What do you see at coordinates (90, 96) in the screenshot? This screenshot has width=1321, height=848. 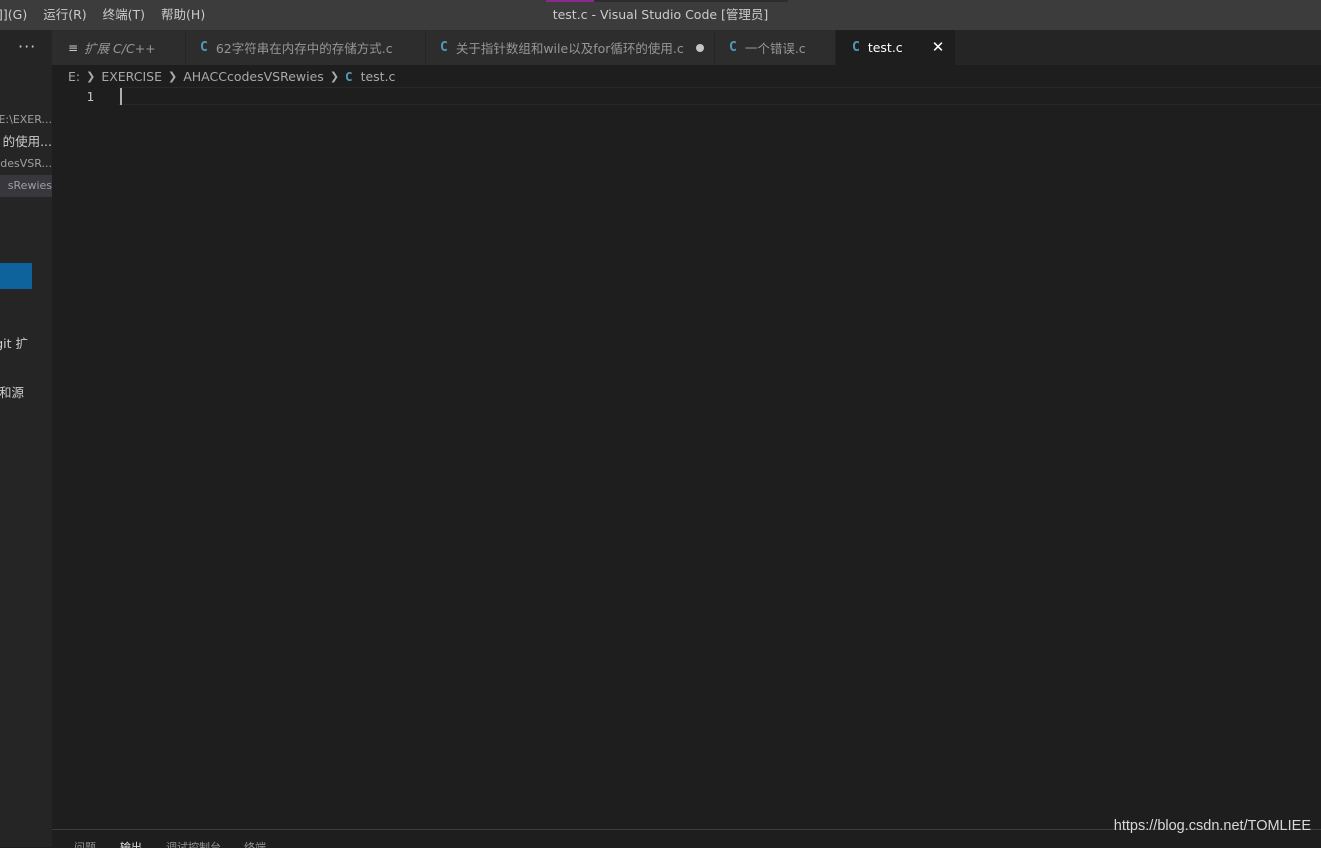 I see `line-number: 1` at bounding box center [90, 96].